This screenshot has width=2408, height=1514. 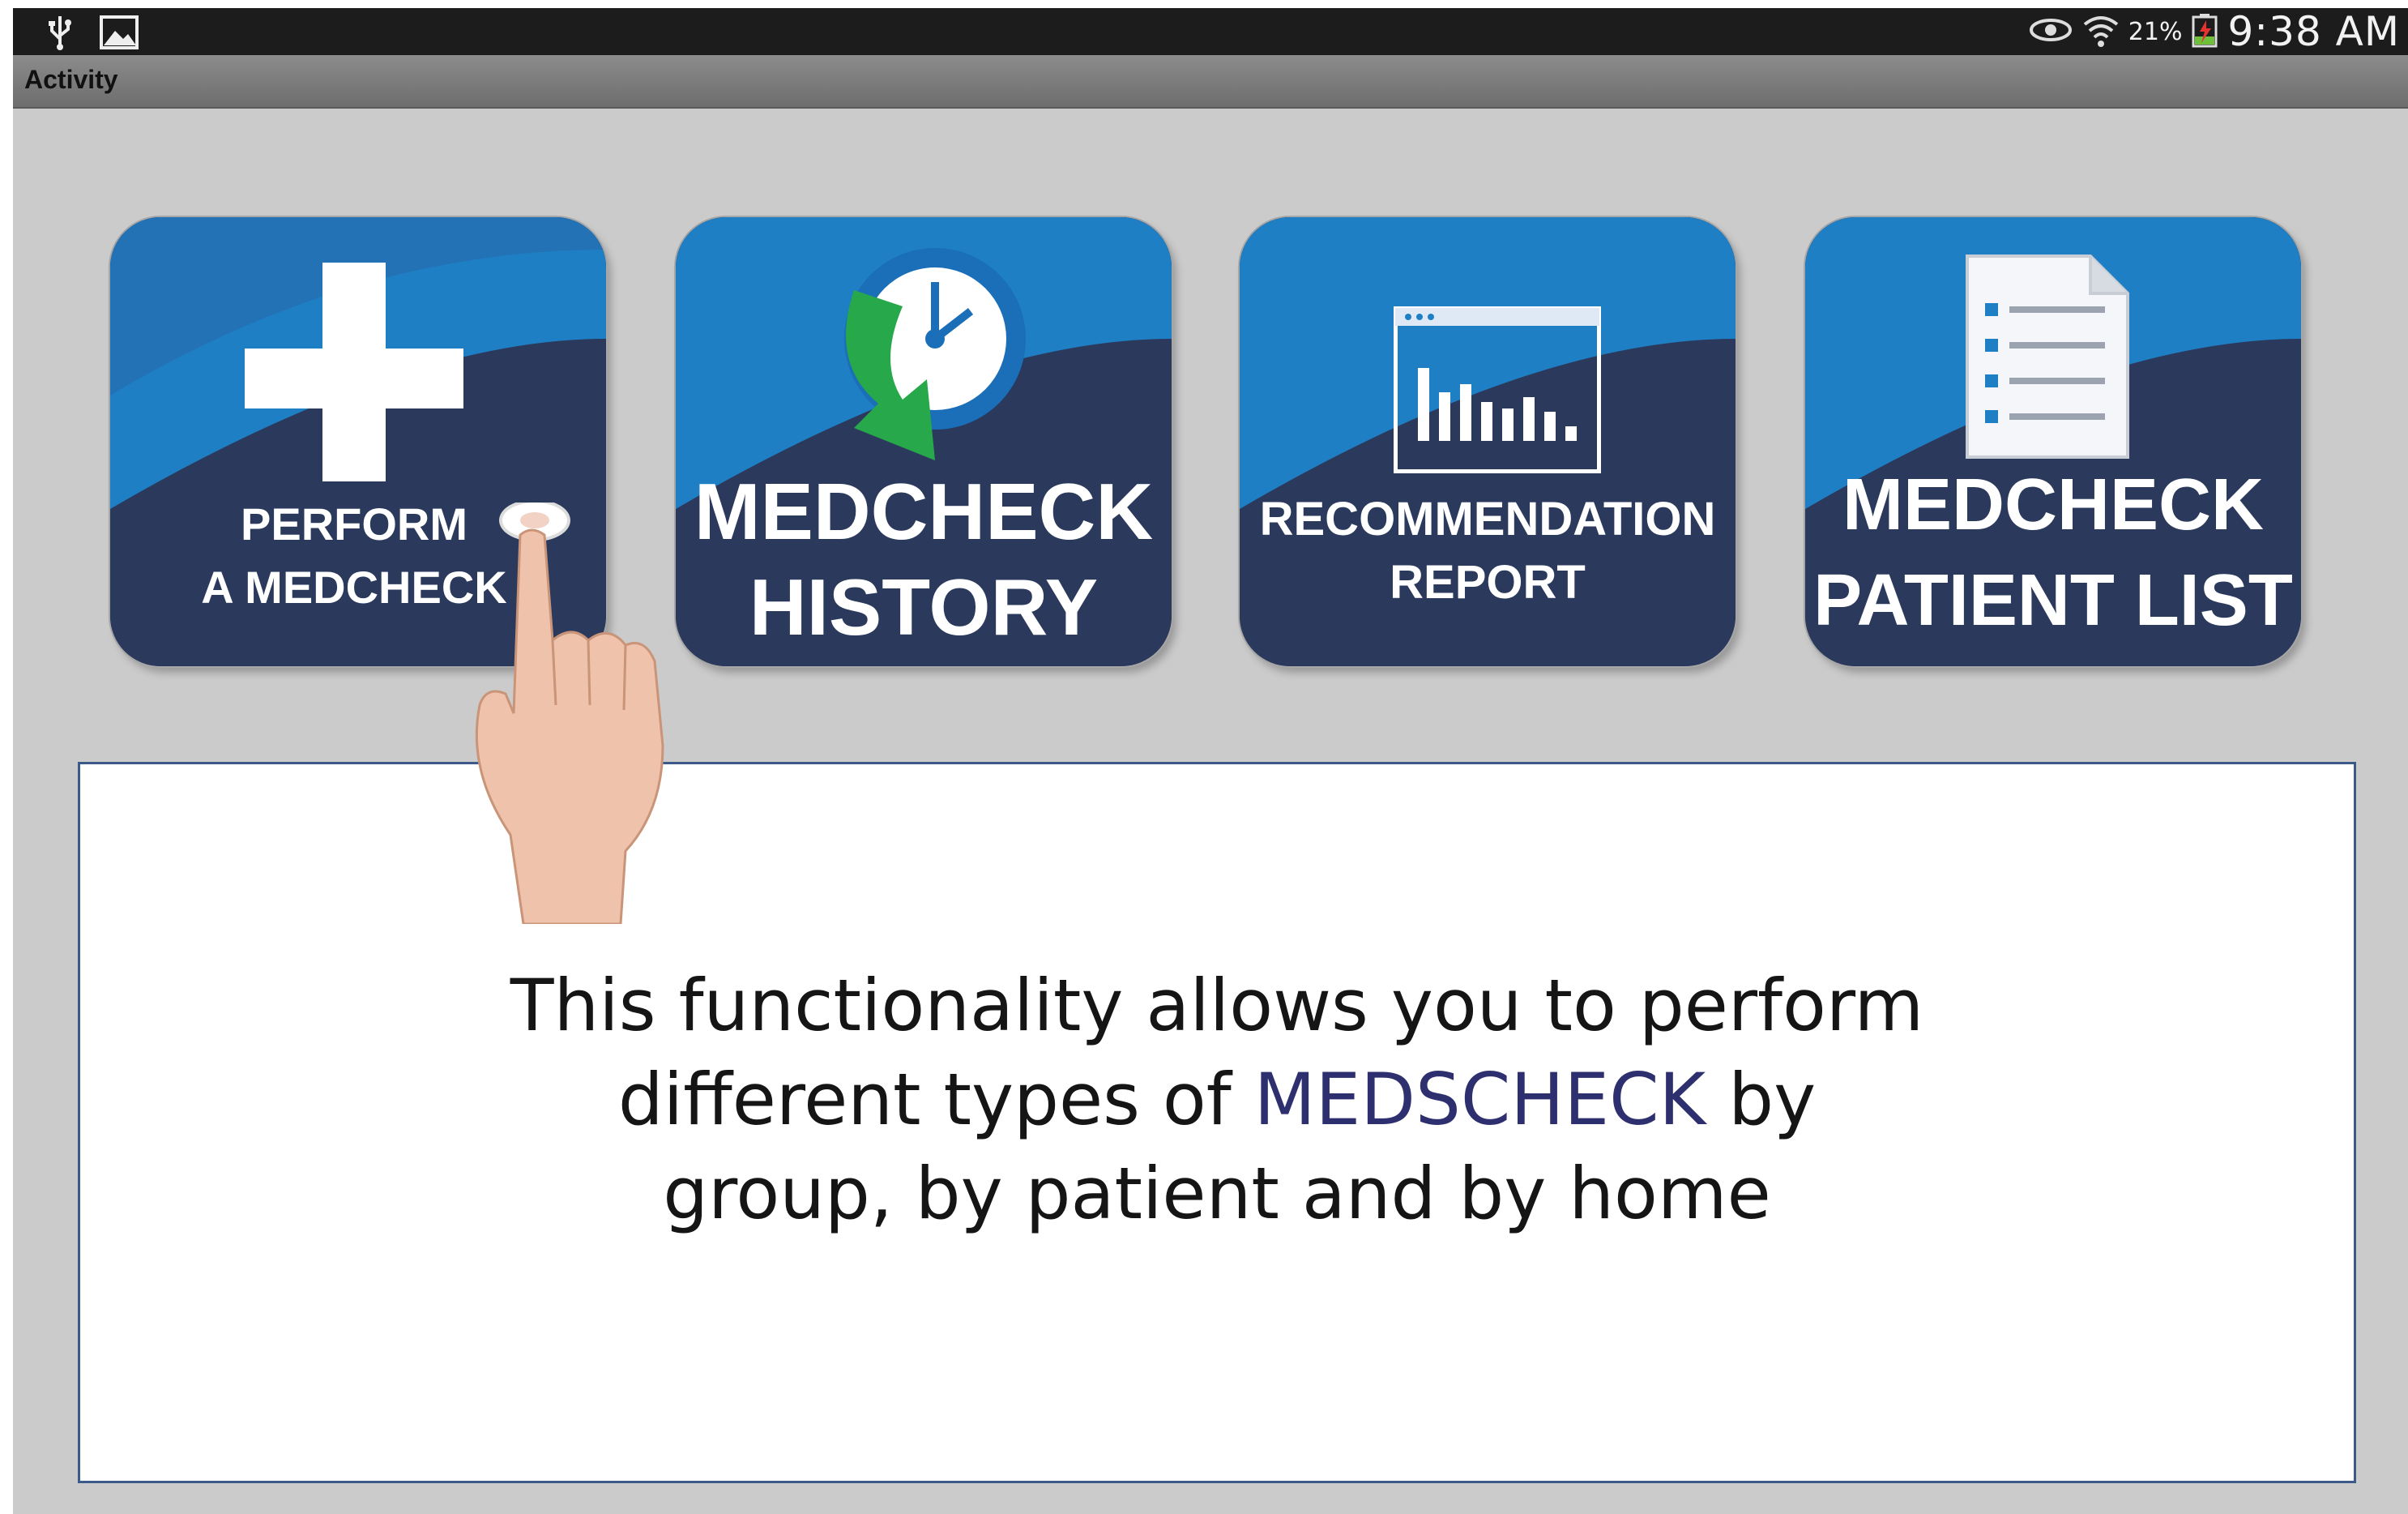 What do you see at coordinates (2053, 600) in the screenshot?
I see `tile-label-line2: PATIENT LIST` at bounding box center [2053, 600].